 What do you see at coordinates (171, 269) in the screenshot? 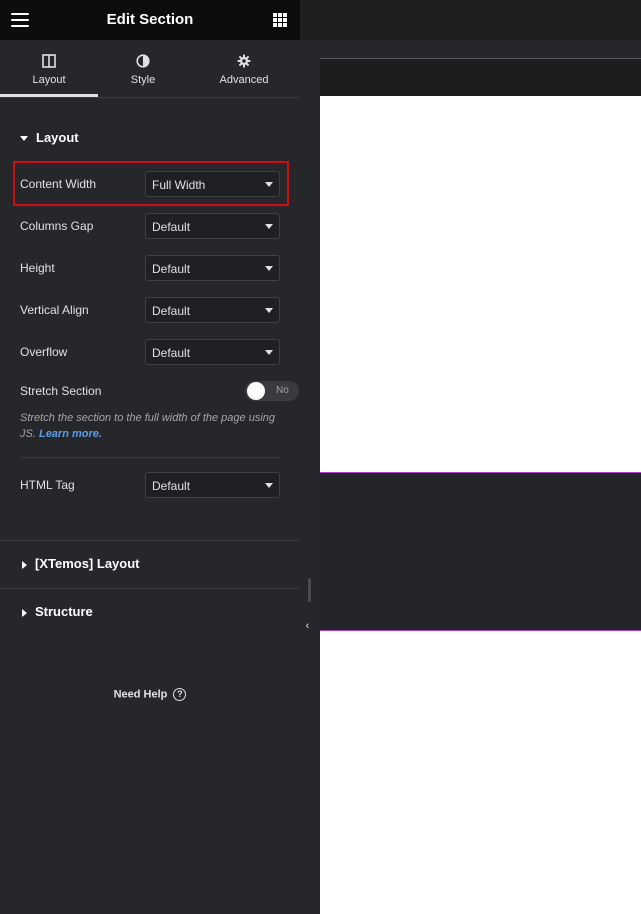
I see `height-value: Default` at bounding box center [171, 269].